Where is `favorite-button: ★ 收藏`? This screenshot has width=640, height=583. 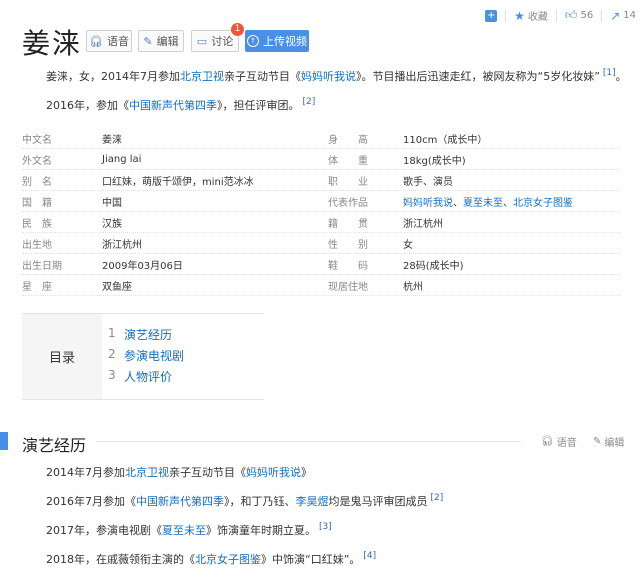 favorite-button: ★ 收藏 is located at coordinates (531, 16).